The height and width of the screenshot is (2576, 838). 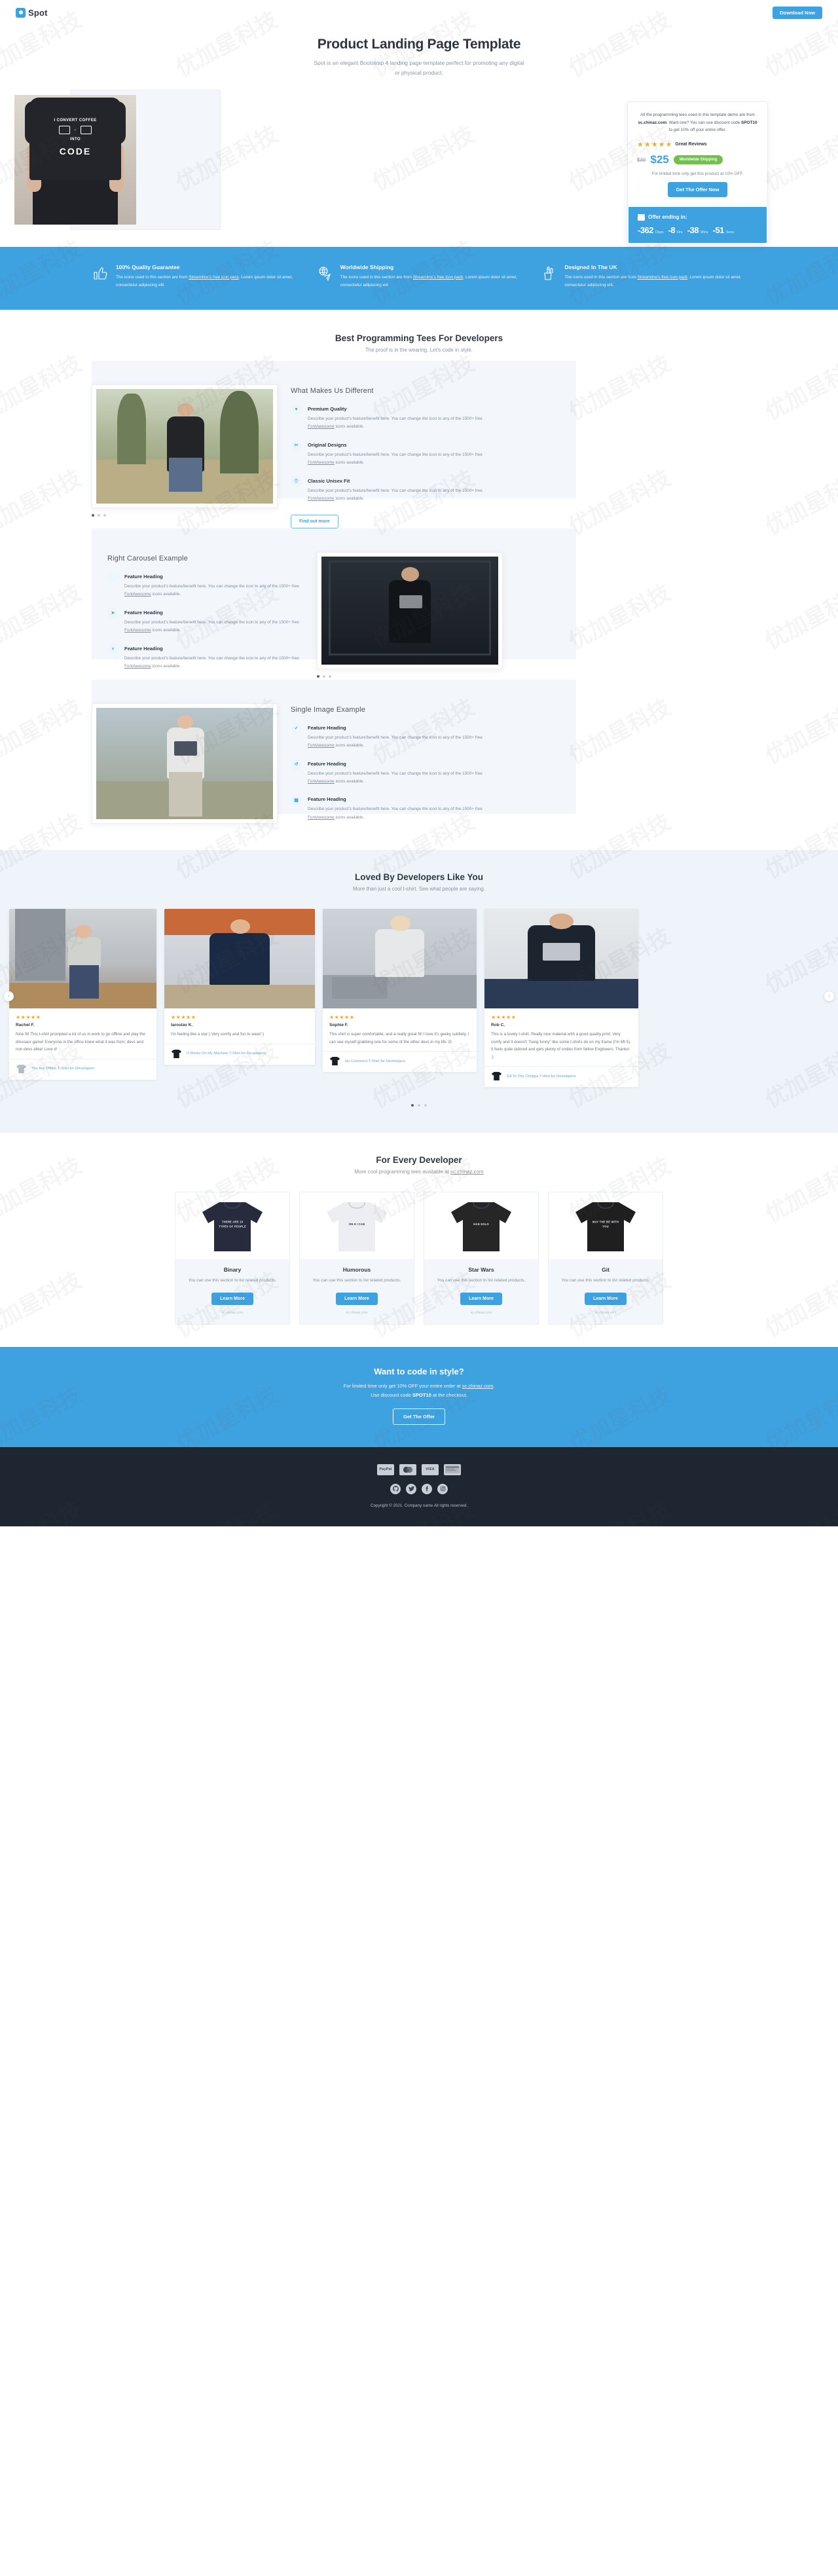 What do you see at coordinates (314, 521) in the screenshot?
I see `find-out-more-button: Find out more` at bounding box center [314, 521].